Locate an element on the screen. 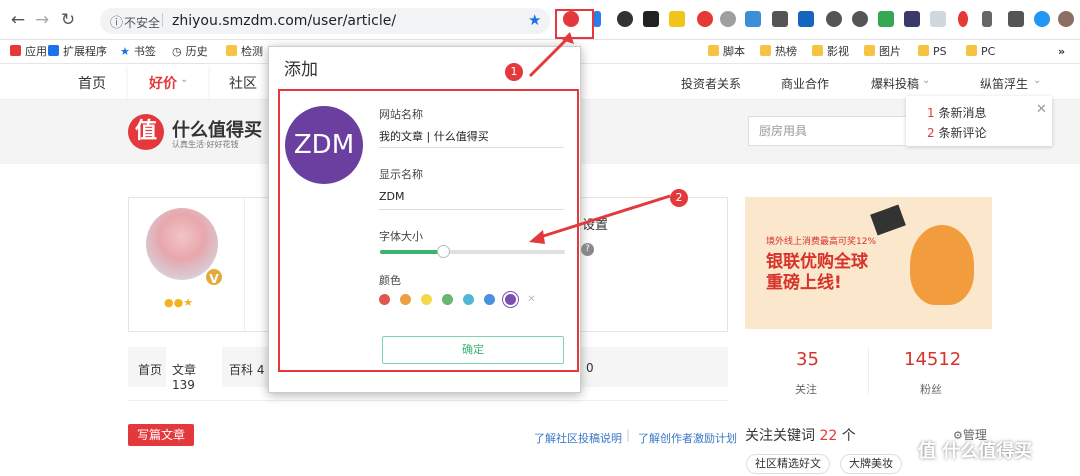 The width and height of the screenshot is (1080, 476). nav-user: 纵笛浮生 is located at coordinates (1004, 83).